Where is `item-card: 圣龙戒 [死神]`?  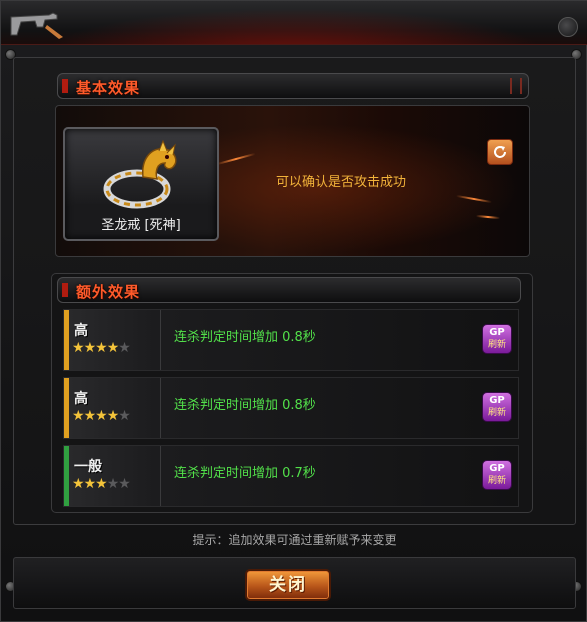 item-card: 圣龙戒 [死神] is located at coordinates (141, 184).